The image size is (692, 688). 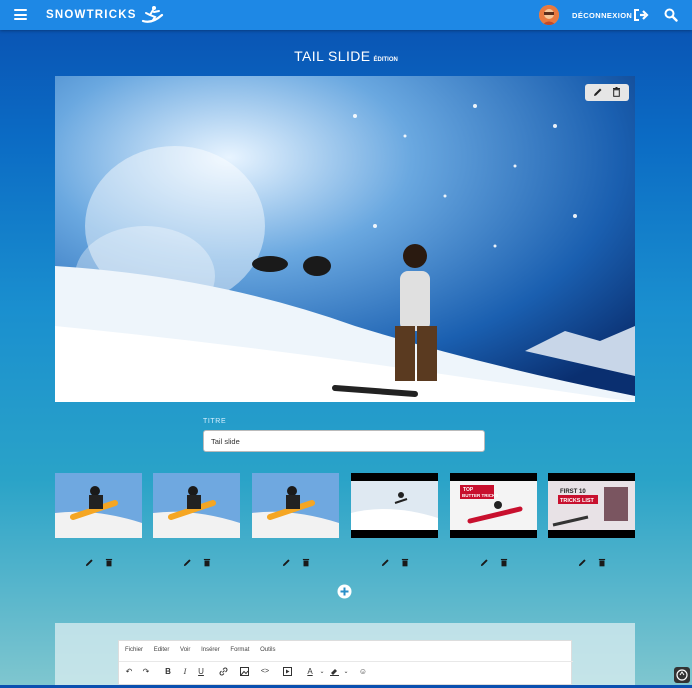 What do you see at coordinates (129, 671) in the screenshot?
I see `undo-icon: ↶` at bounding box center [129, 671].